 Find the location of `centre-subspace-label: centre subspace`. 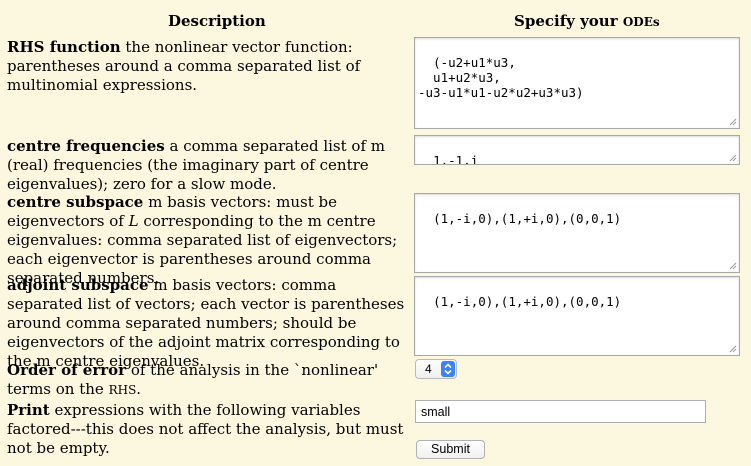

centre-subspace-label: centre subspace is located at coordinates (75, 202).